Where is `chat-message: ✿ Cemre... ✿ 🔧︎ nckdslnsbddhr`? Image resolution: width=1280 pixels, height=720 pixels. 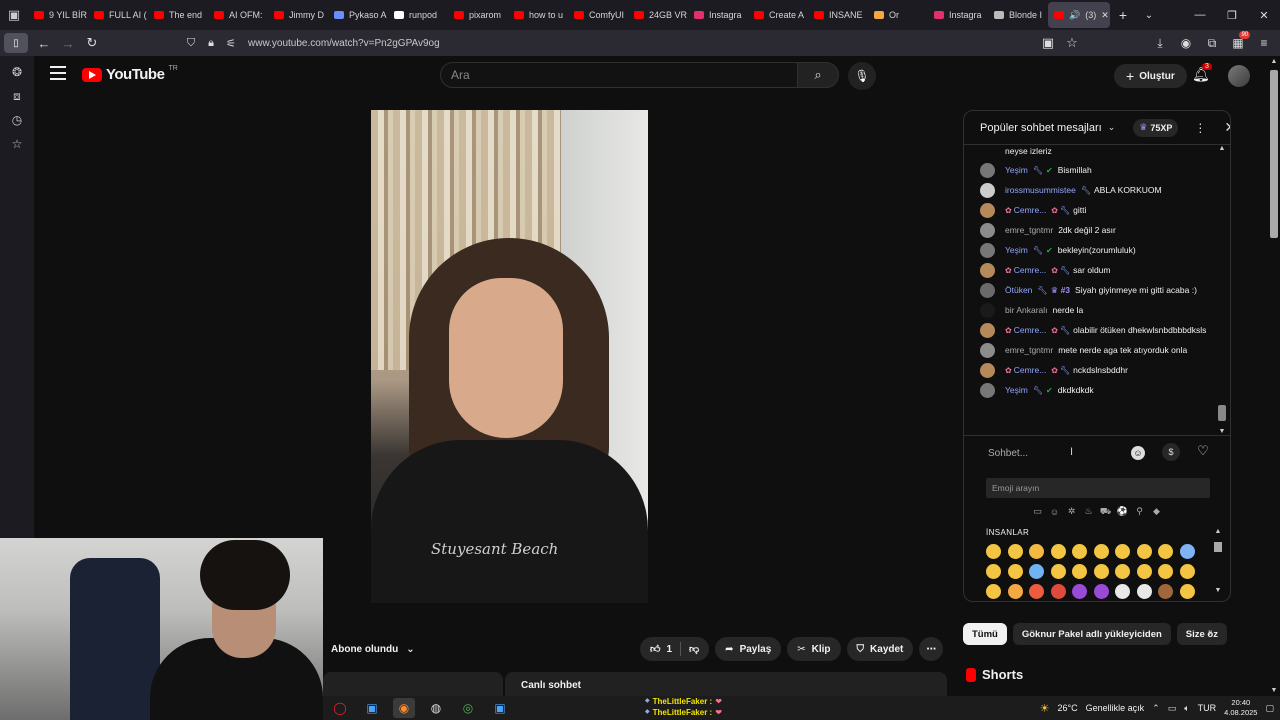
chat-message: ✿ Cemre... ✿ 🔧︎ nckdslnsbddhr is located at coordinates (1093, 371).